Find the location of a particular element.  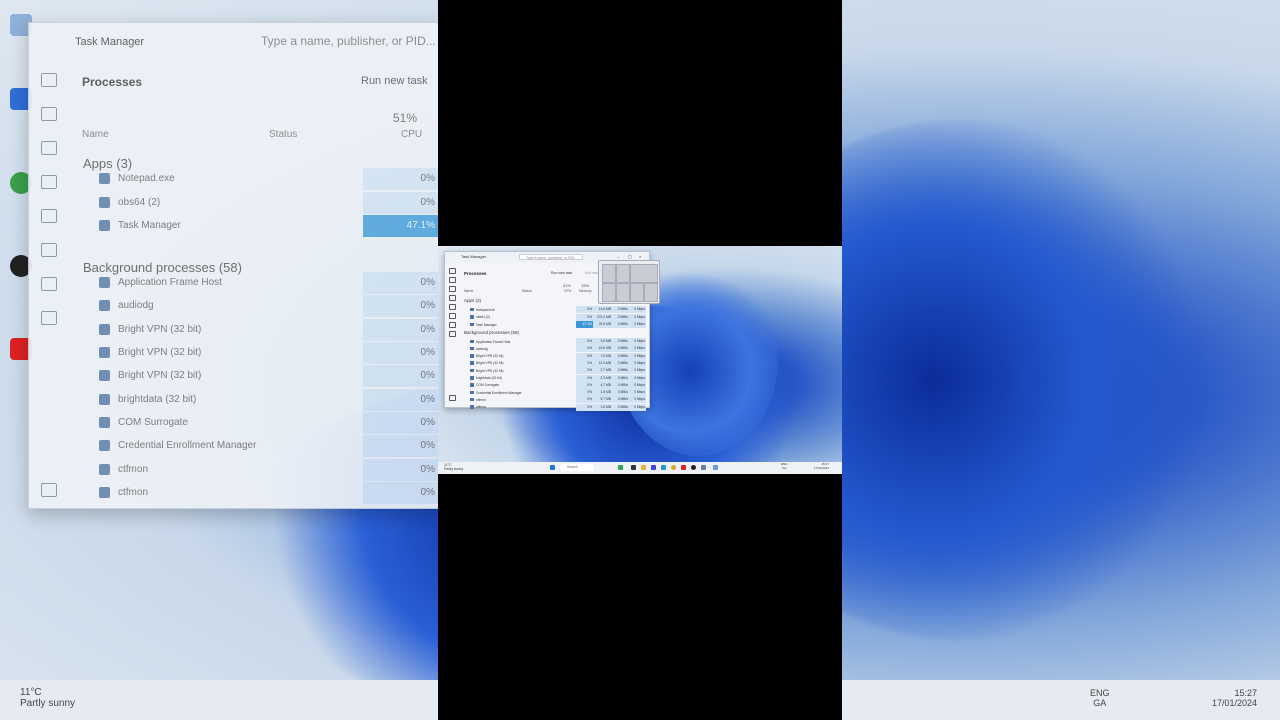

memory-cell: 10.6 MB is located at coordinates (602, 349).